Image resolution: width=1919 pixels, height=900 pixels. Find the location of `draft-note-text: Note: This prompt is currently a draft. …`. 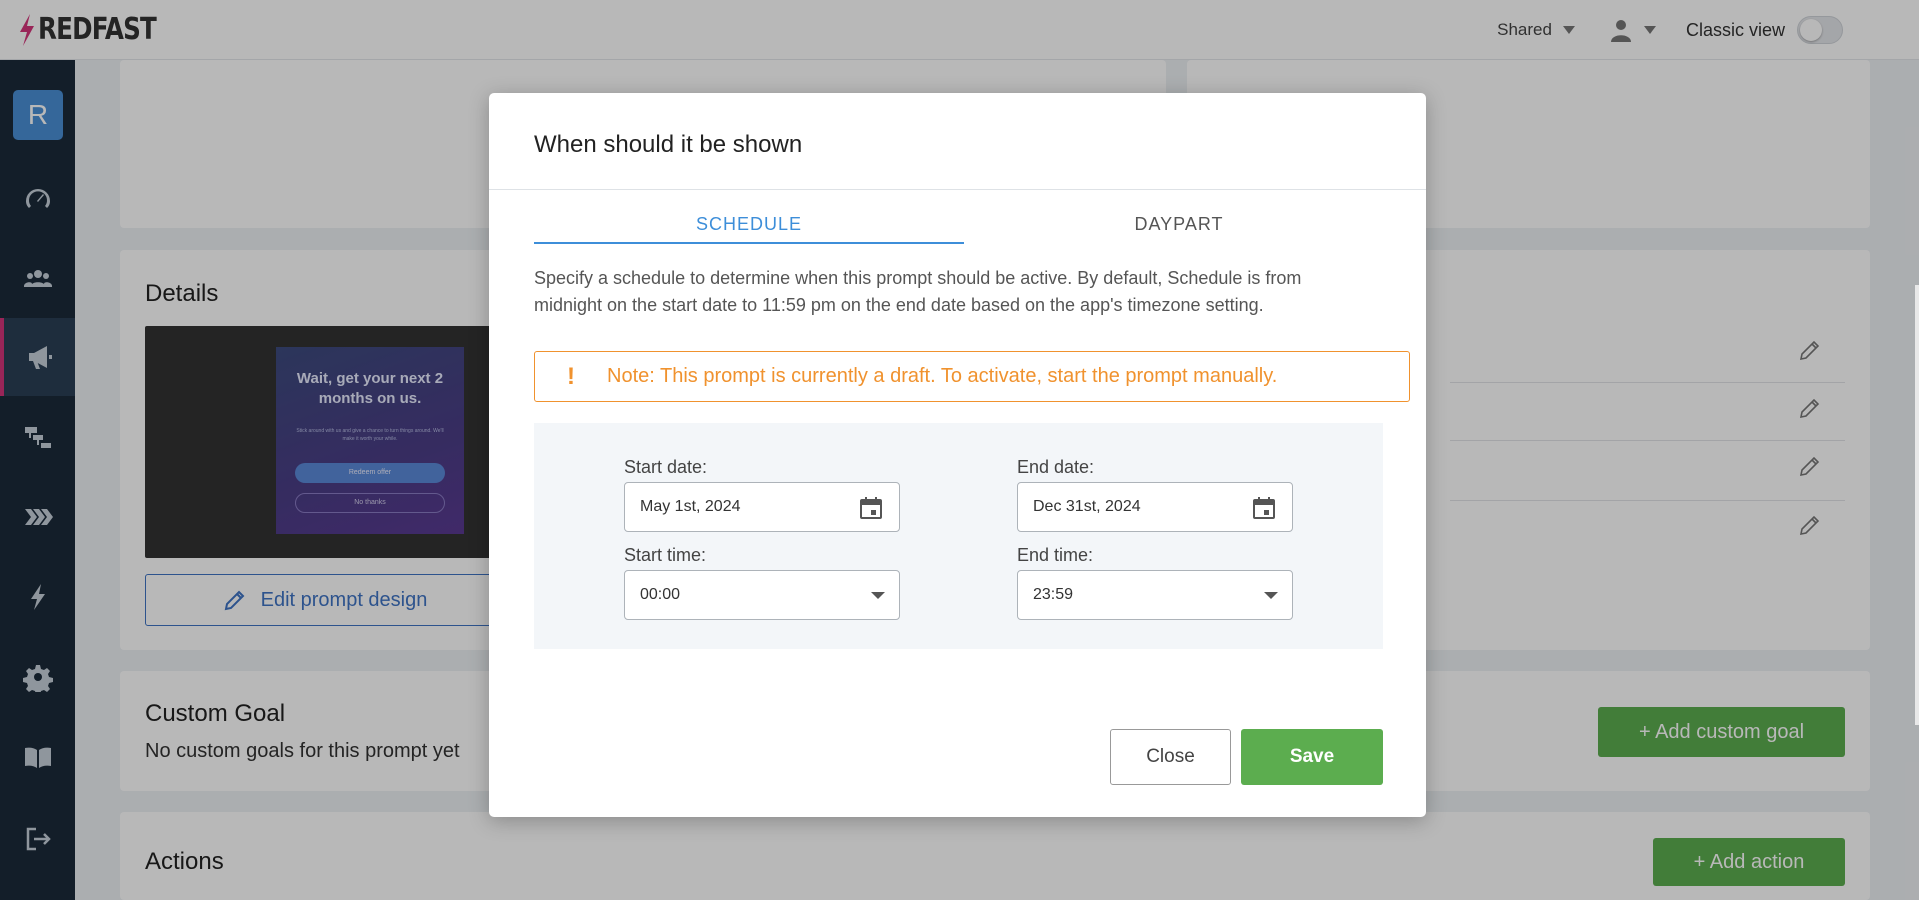

draft-note-text: Note: This prompt is currently a draft. … is located at coordinates (942, 376).